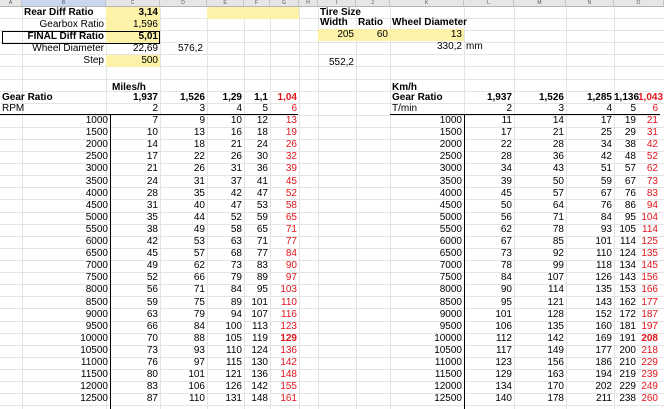 Image resolution: width=664 pixels, height=409 pixels. What do you see at coordinates (540, 266) in the screenshot?
I see `kmh-speed-cell: 99` at bounding box center [540, 266].